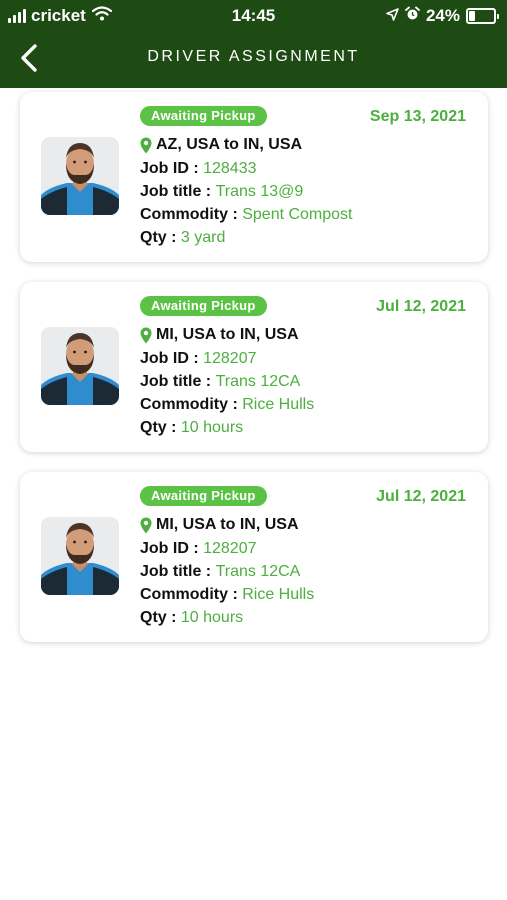  I want to click on job-title-value: Trans 13@9, so click(259, 191).